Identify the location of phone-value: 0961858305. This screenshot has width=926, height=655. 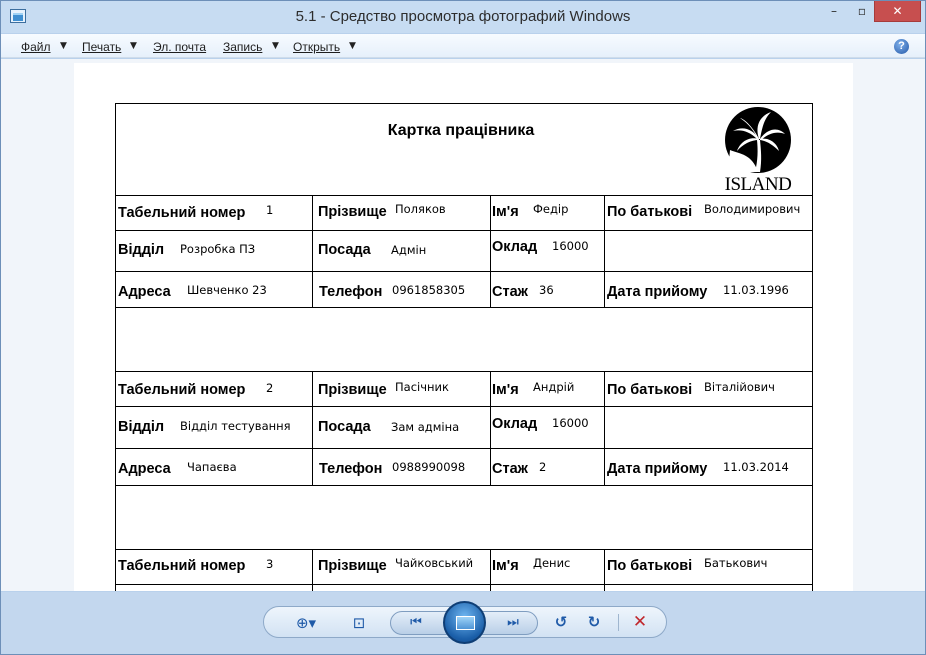
(429, 290).